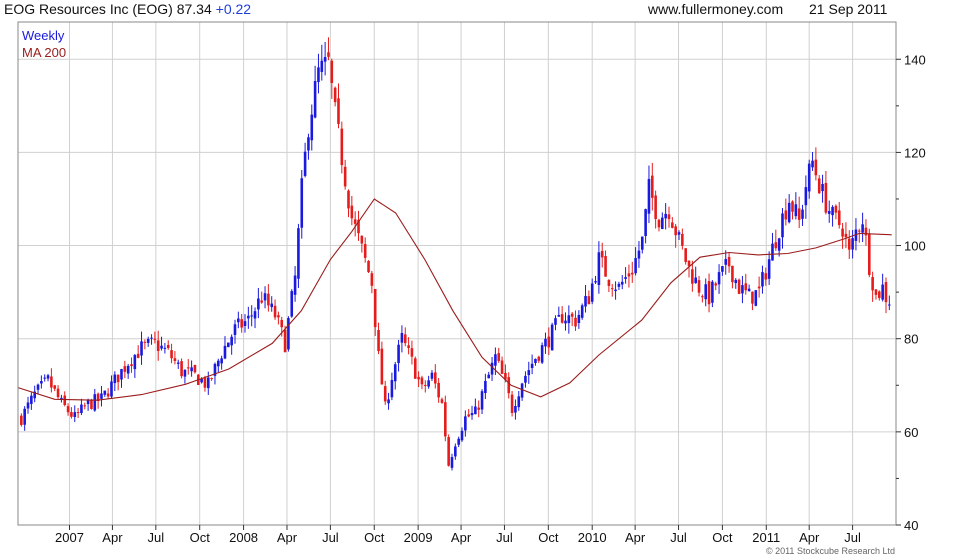 Image resolution: width=980 pixels, height=560 pixels. What do you see at coordinates (243, 537) in the screenshot?
I see `x-tick-label: 2008` at bounding box center [243, 537].